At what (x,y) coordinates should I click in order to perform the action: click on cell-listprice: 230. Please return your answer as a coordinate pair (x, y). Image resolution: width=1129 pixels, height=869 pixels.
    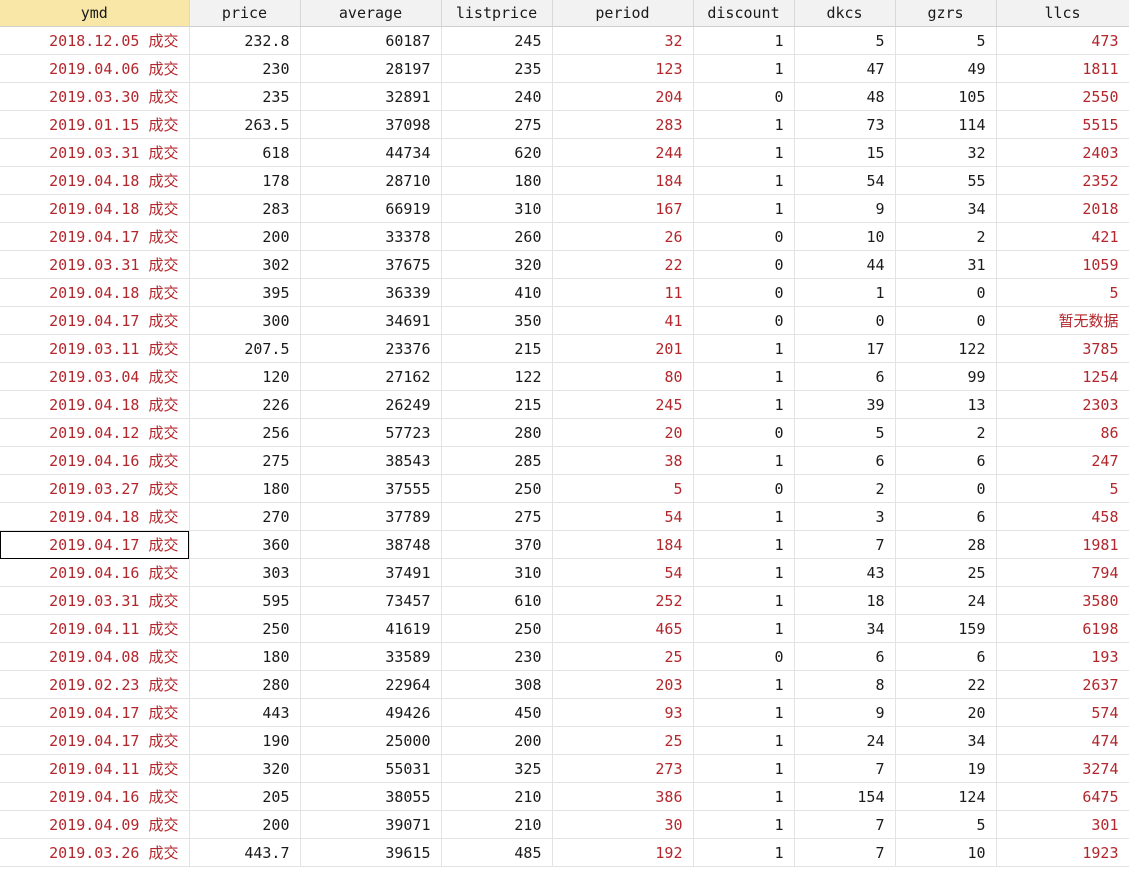
    Looking at the image, I should click on (497, 656).